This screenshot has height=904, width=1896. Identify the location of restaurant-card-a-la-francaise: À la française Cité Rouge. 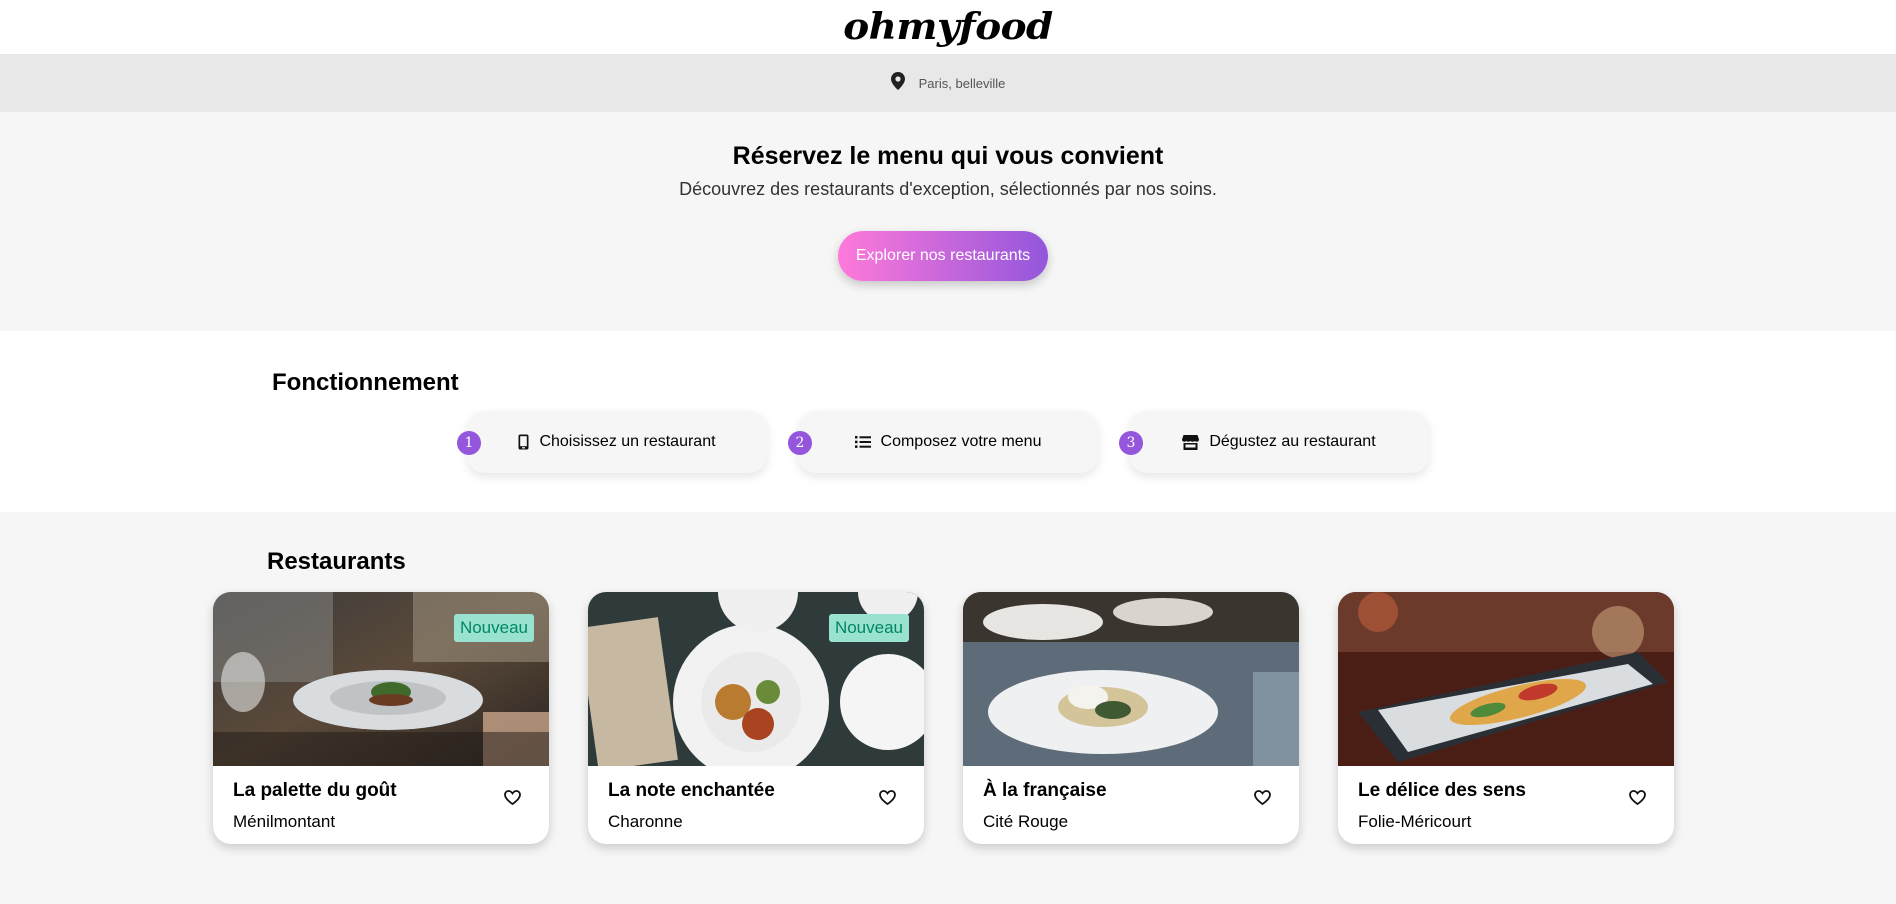
(1131, 718).